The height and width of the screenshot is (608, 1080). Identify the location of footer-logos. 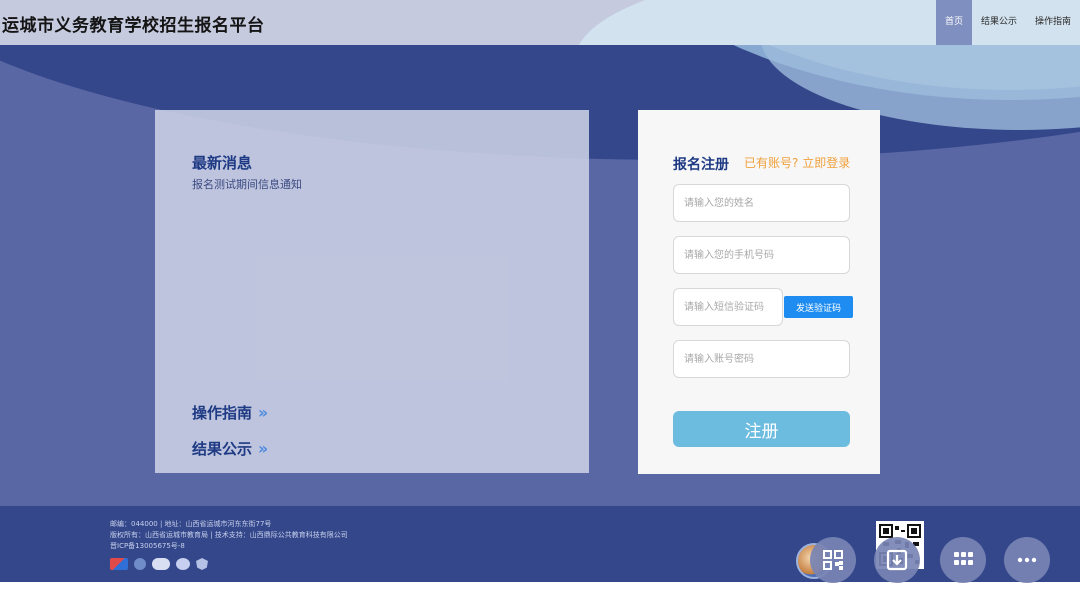
(159, 564).